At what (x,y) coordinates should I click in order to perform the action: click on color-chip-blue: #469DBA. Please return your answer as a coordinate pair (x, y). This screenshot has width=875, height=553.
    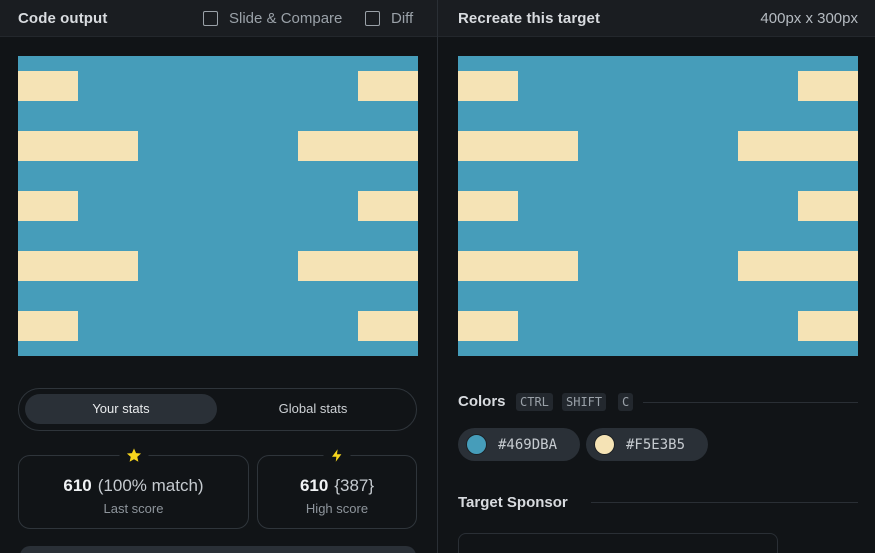
    Looking at the image, I should click on (519, 444).